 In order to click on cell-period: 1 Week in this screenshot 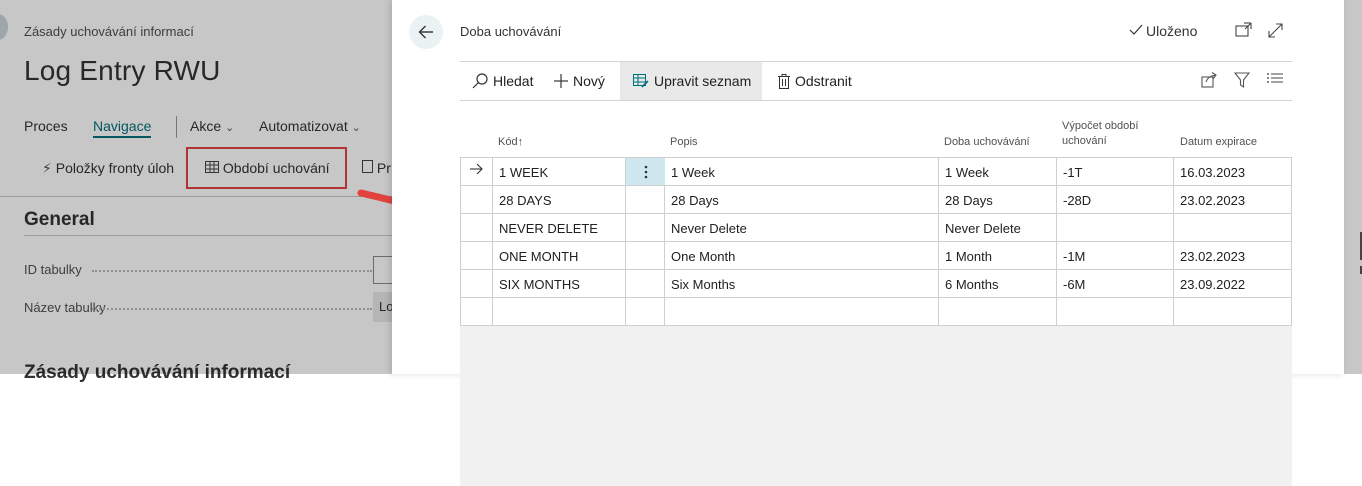, I will do `click(964, 171)`.